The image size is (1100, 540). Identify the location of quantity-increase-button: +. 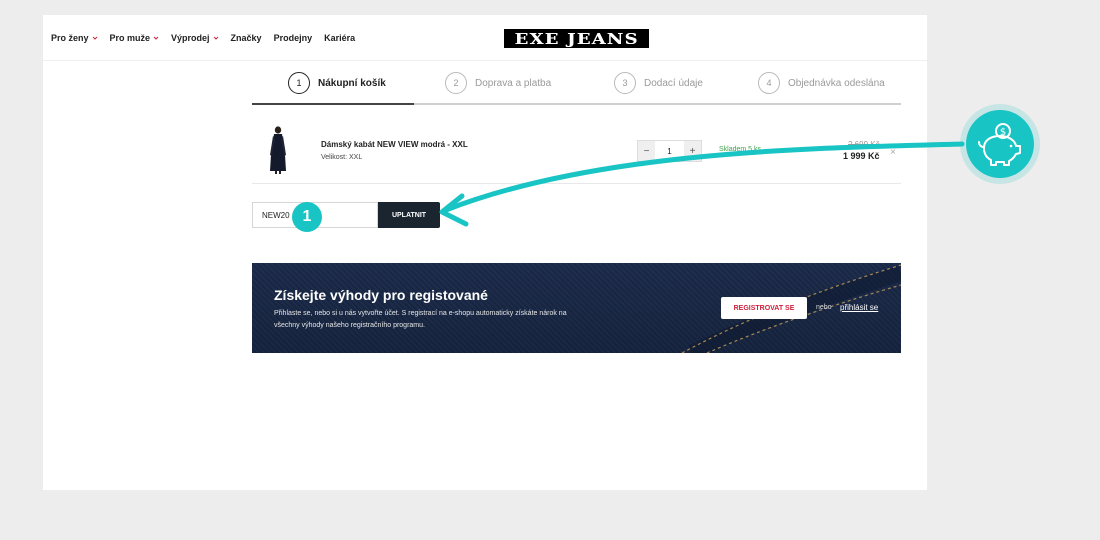
(692, 151).